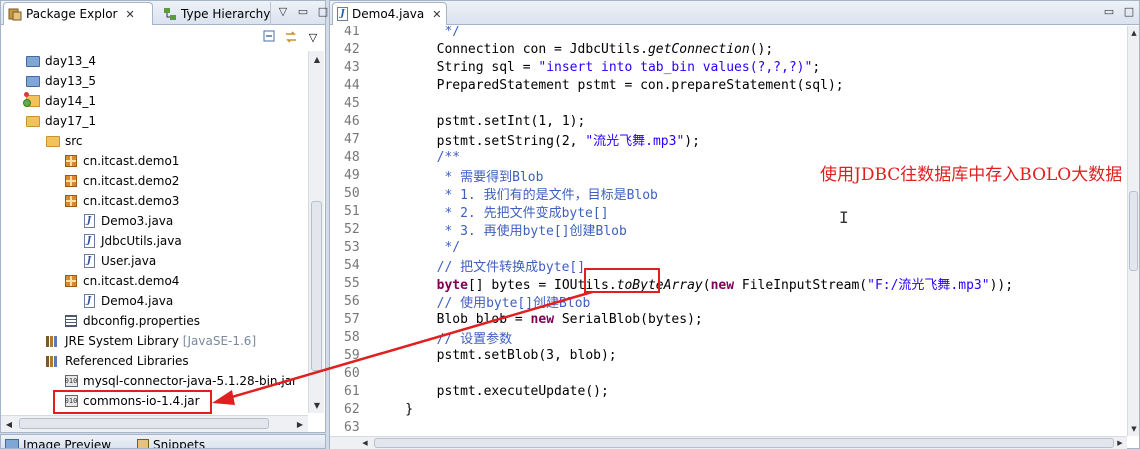  I want to click on code-line: 60, so click(735, 373).